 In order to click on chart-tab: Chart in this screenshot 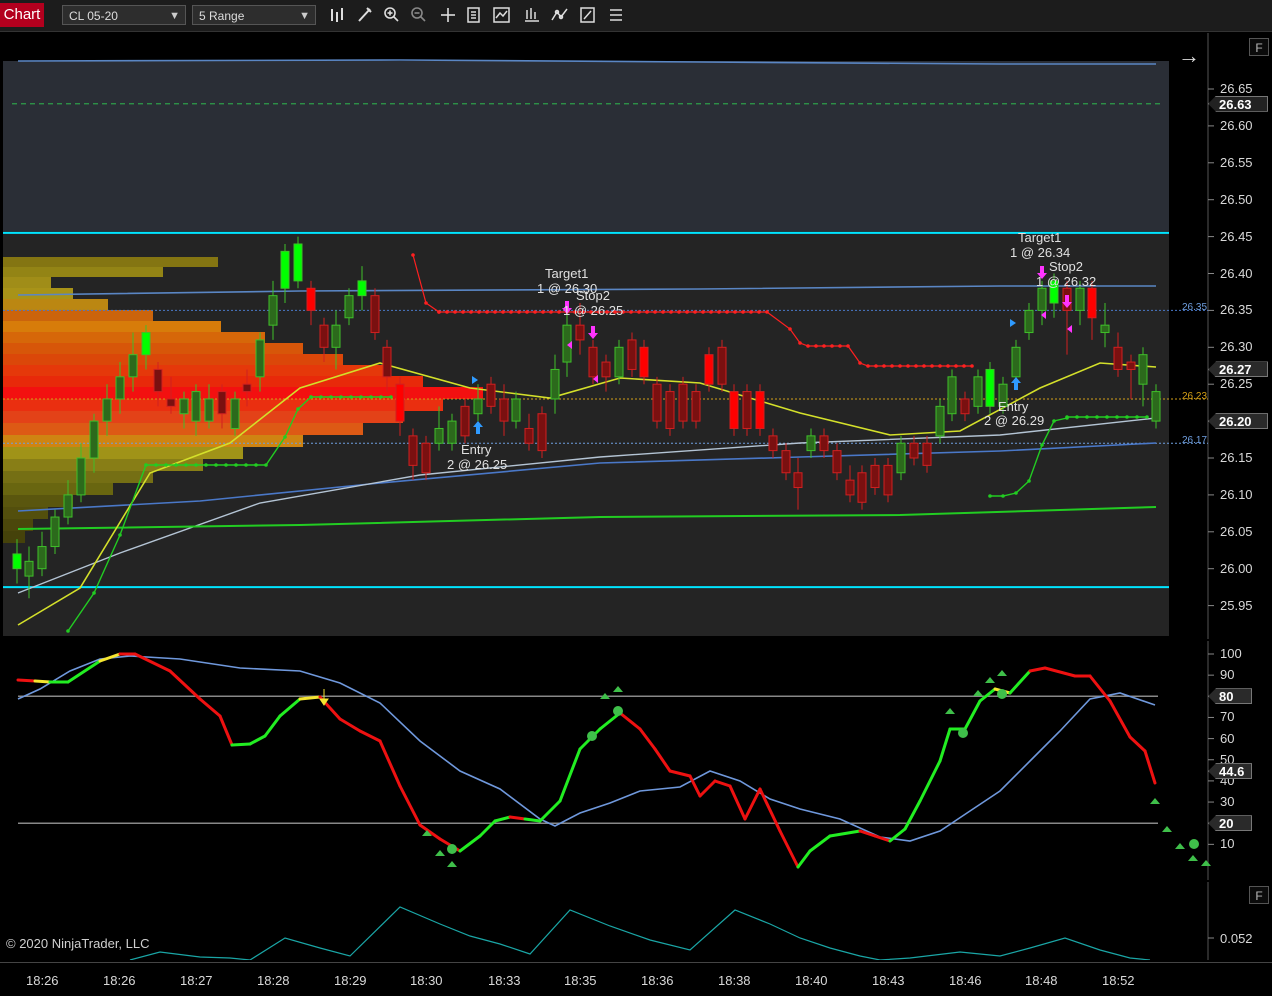, I will do `click(22, 15)`.